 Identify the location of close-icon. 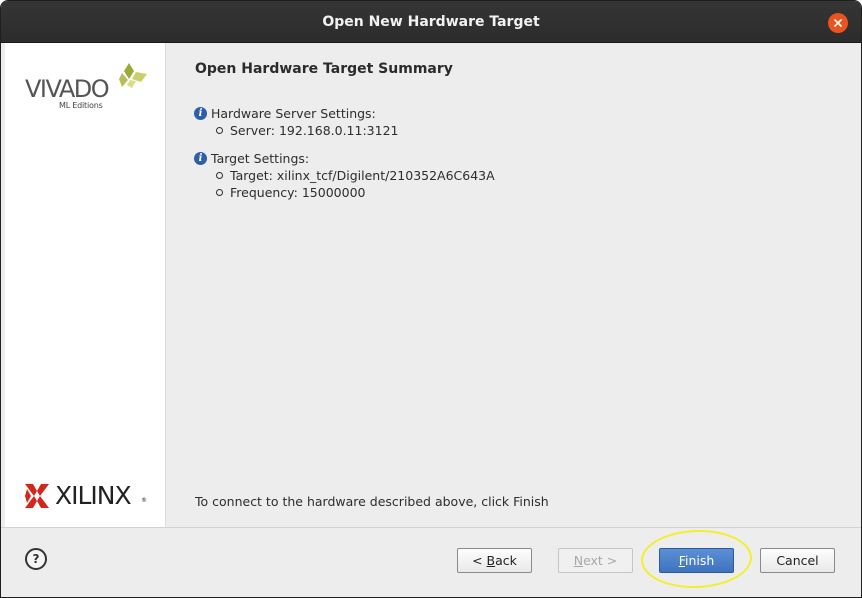
(838, 23).